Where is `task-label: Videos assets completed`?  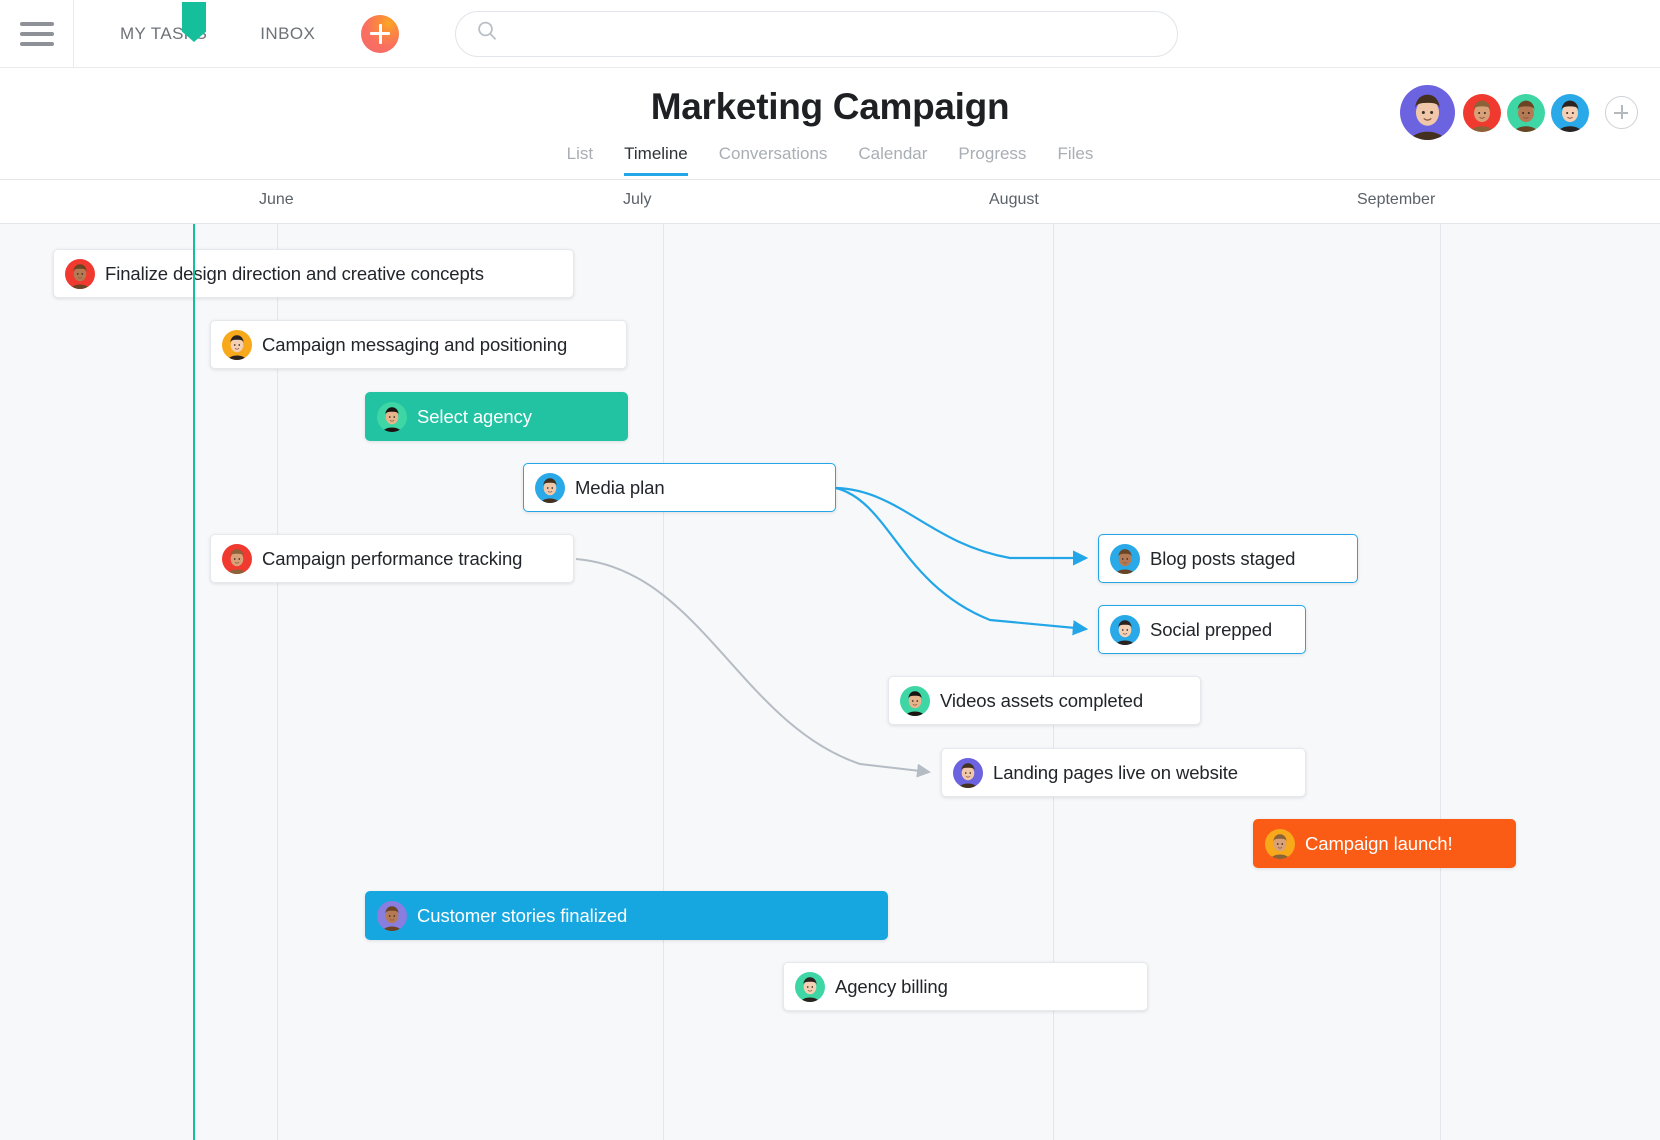 task-label: Videos assets completed is located at coordinates (1042, 700).